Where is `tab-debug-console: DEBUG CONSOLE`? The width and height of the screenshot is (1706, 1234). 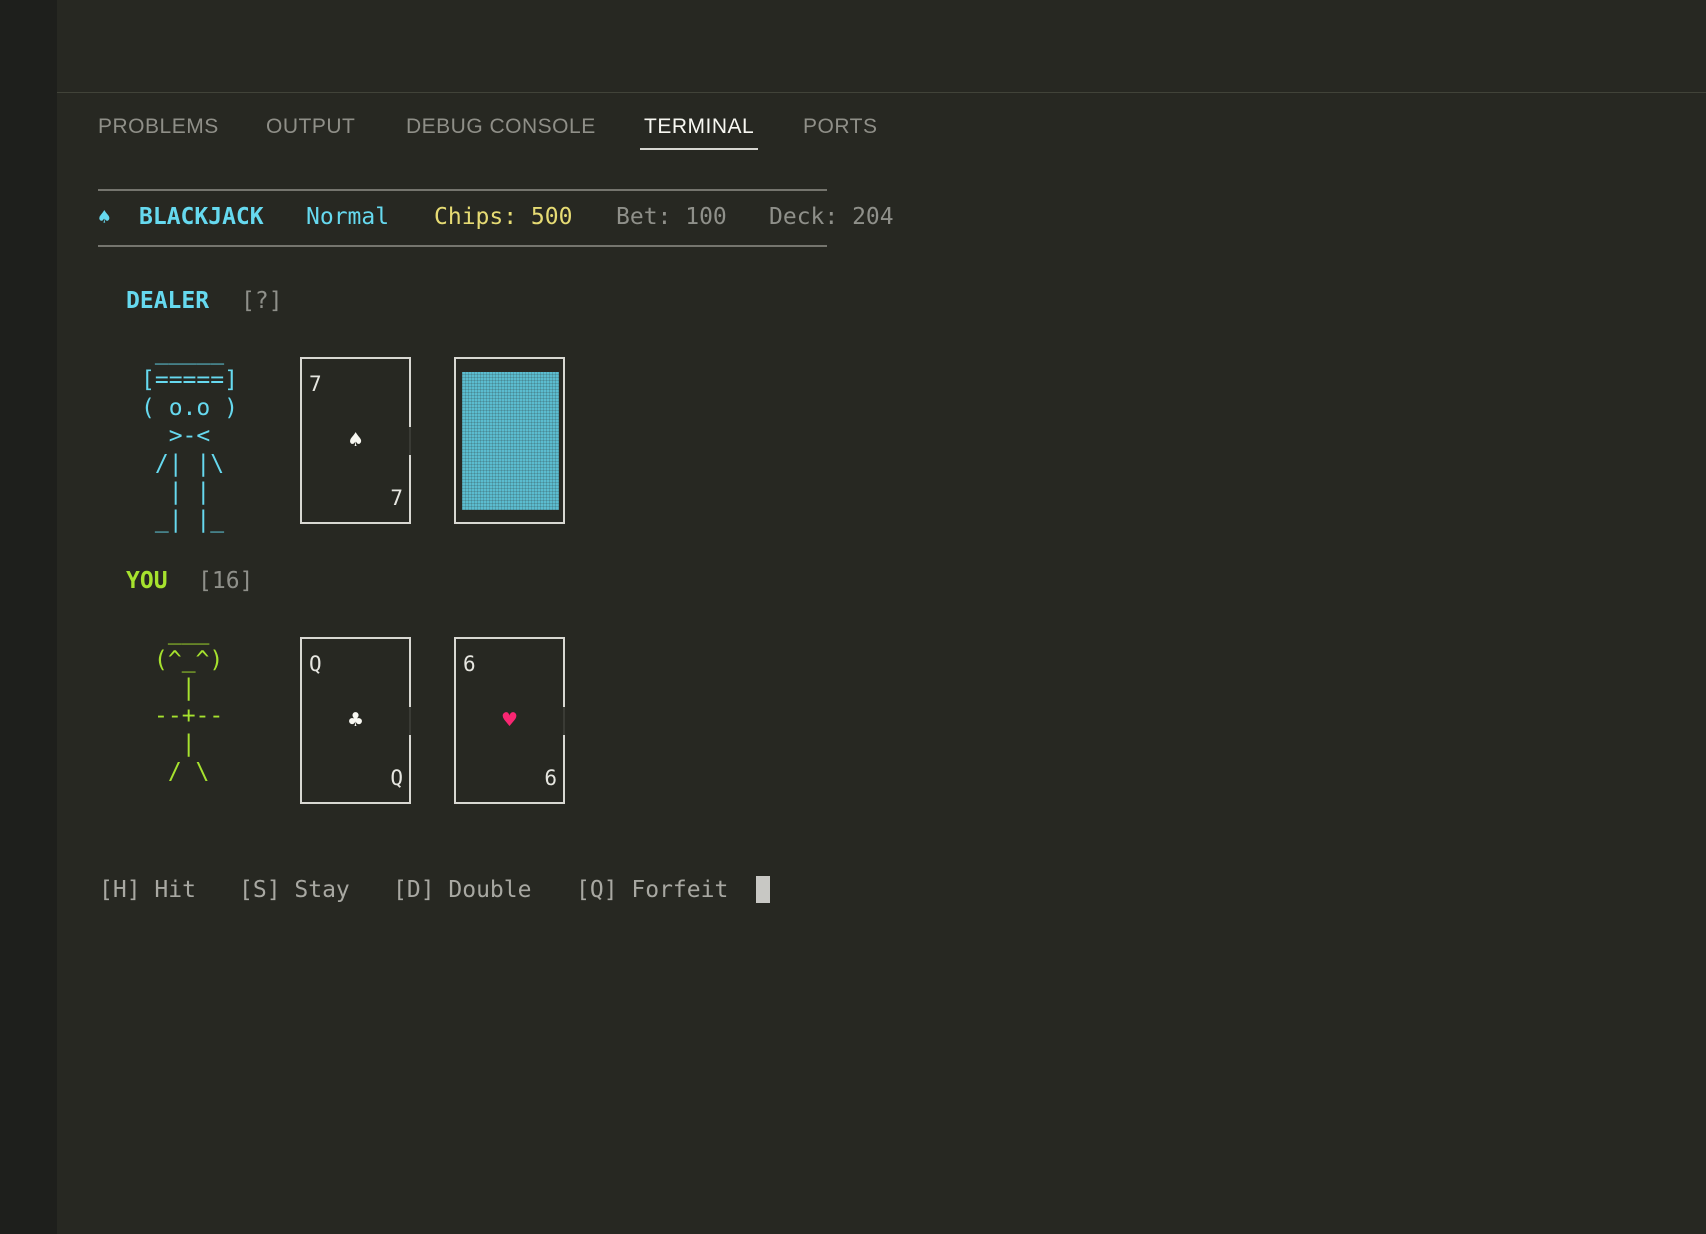
tab-debug-console: DEBUG CONSOLE is located at coordinates (501, 127).